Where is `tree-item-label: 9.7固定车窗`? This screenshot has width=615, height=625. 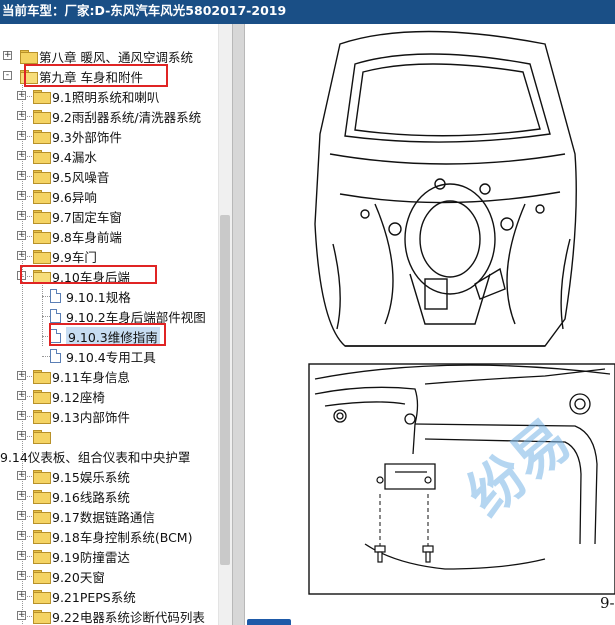
tree-item-label: 9.7固定车窗 is located at coordinates (87, 217).